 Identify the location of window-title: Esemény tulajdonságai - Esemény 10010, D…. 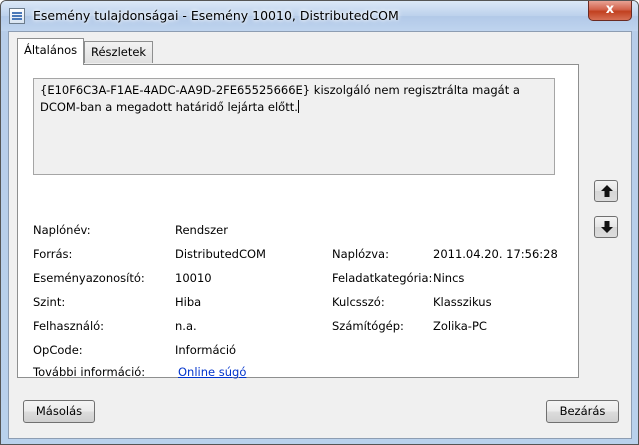
(216, 15).